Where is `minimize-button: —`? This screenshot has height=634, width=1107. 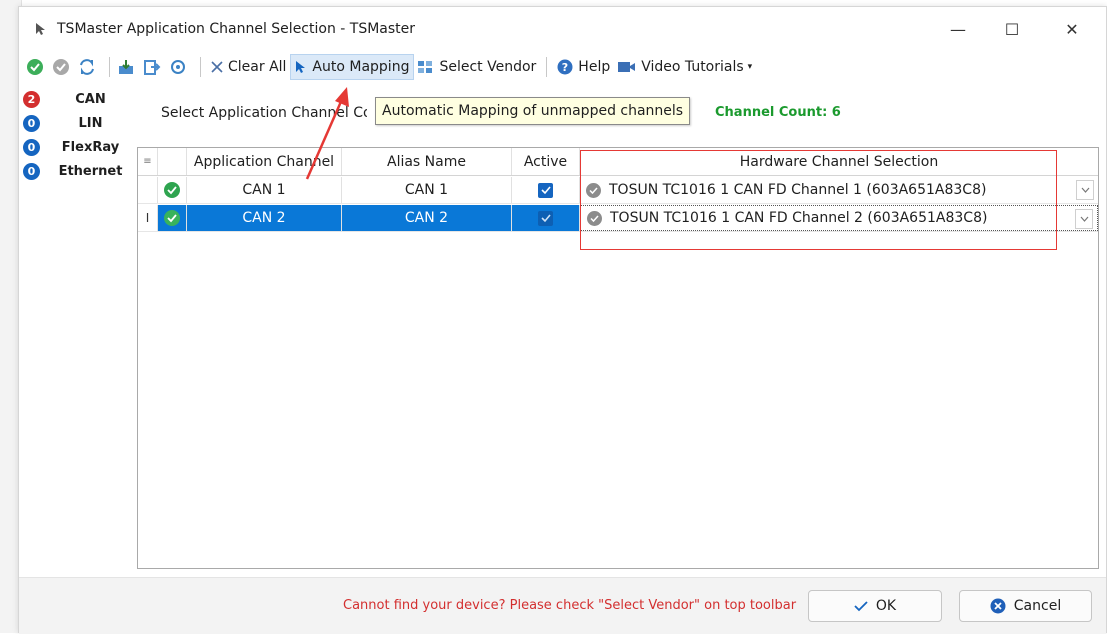
minimize-button: — is located at coordinates (958, 29).